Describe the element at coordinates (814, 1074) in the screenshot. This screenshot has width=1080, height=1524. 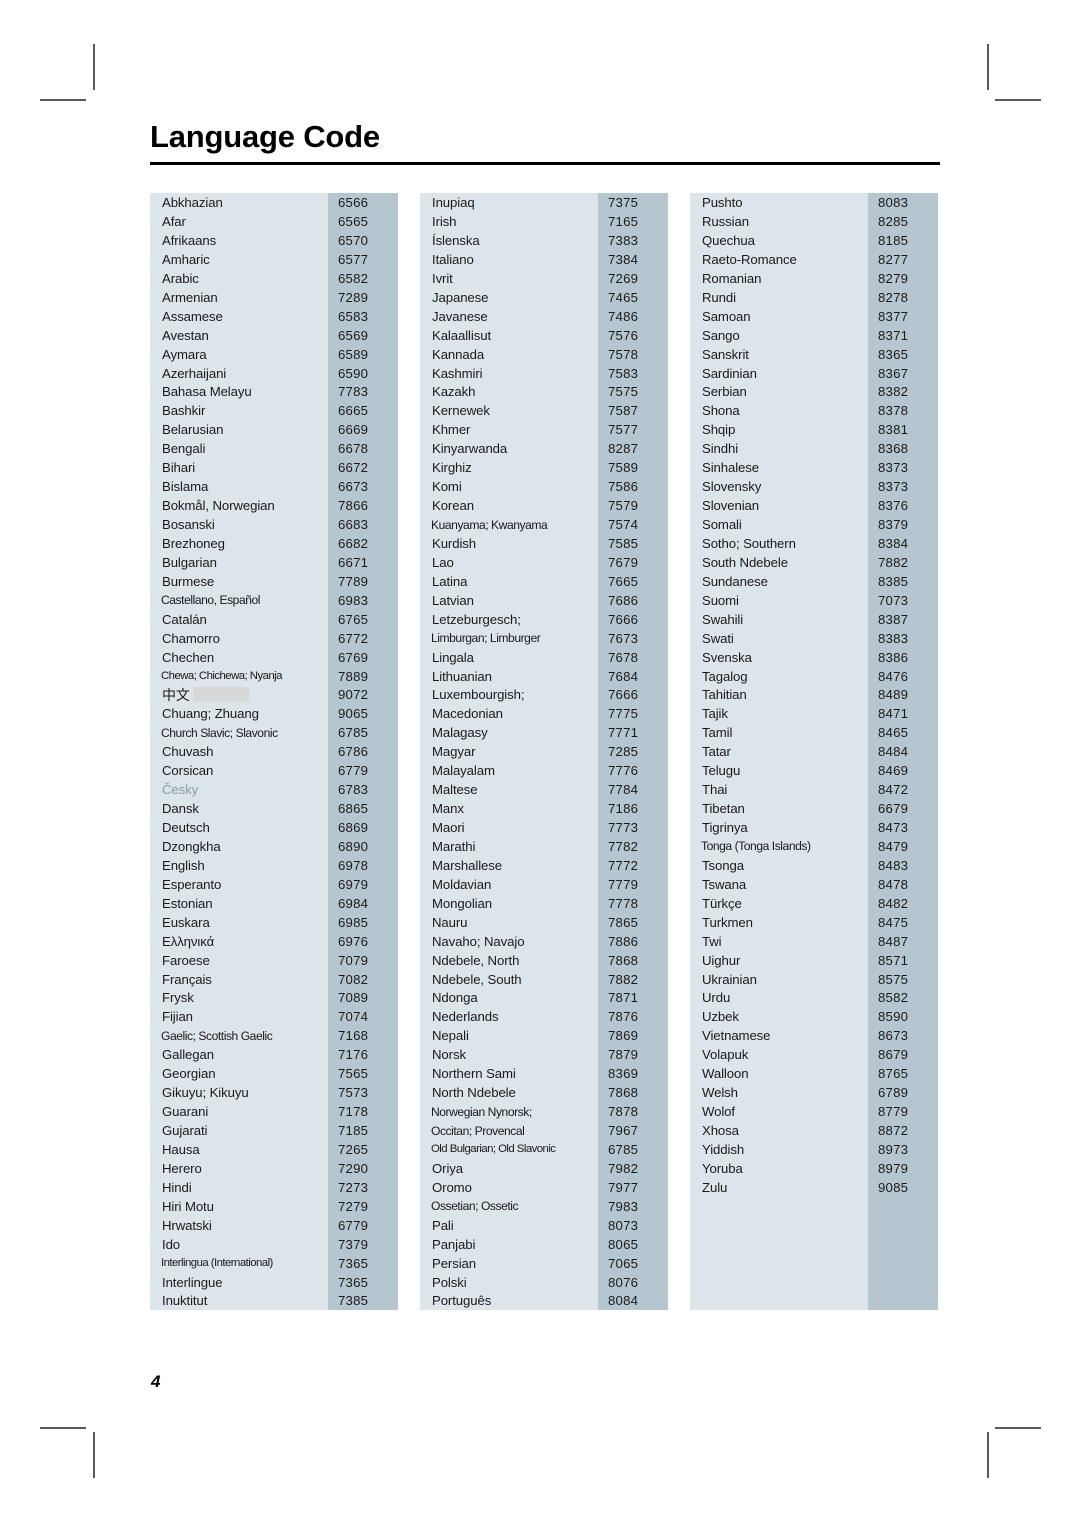
I see `table-row: Walloon 8765` at that location.